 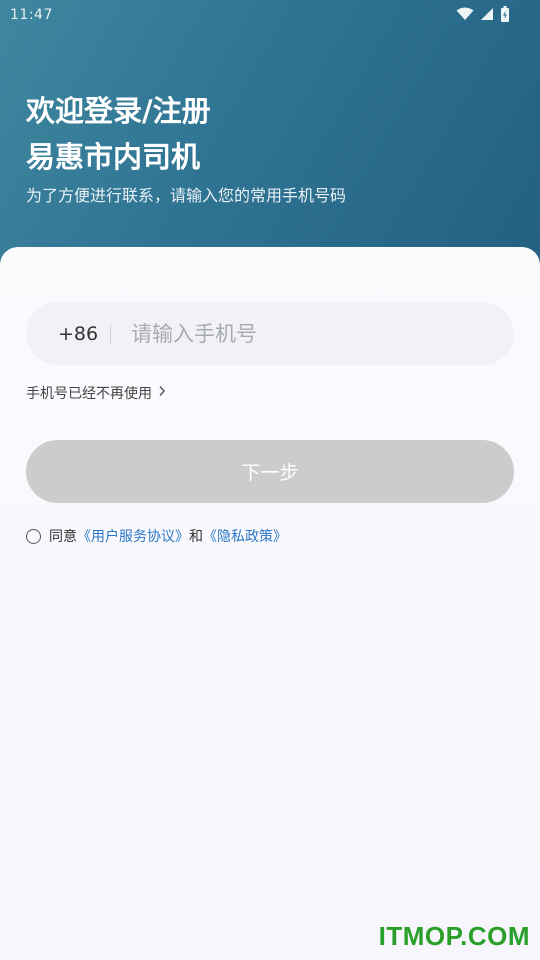 I want to click on status-icons, so click(x=483, y=14).